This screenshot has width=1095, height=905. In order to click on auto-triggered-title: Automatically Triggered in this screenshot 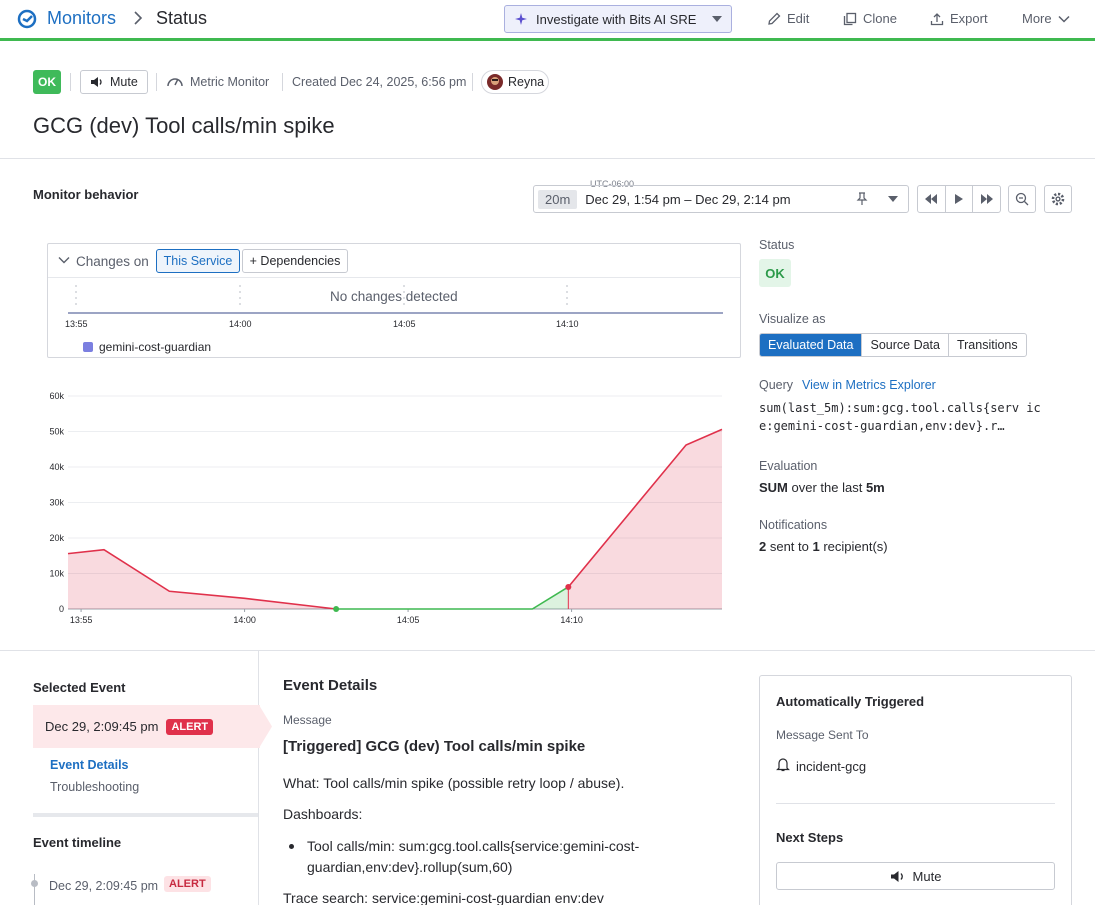, I will do `click(850, 701)`.